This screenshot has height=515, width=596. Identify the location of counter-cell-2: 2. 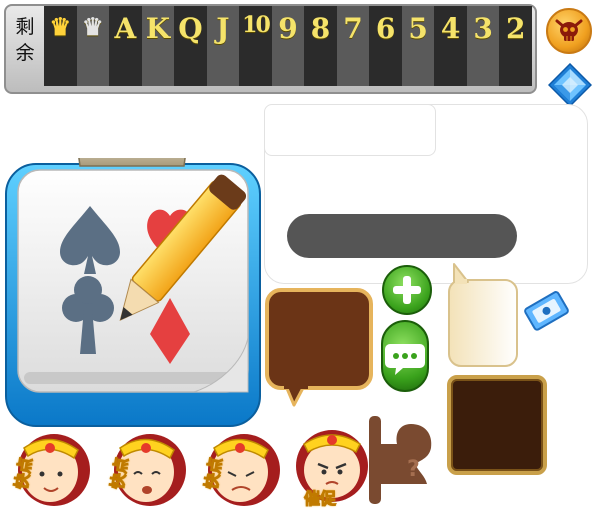
(515, 46).